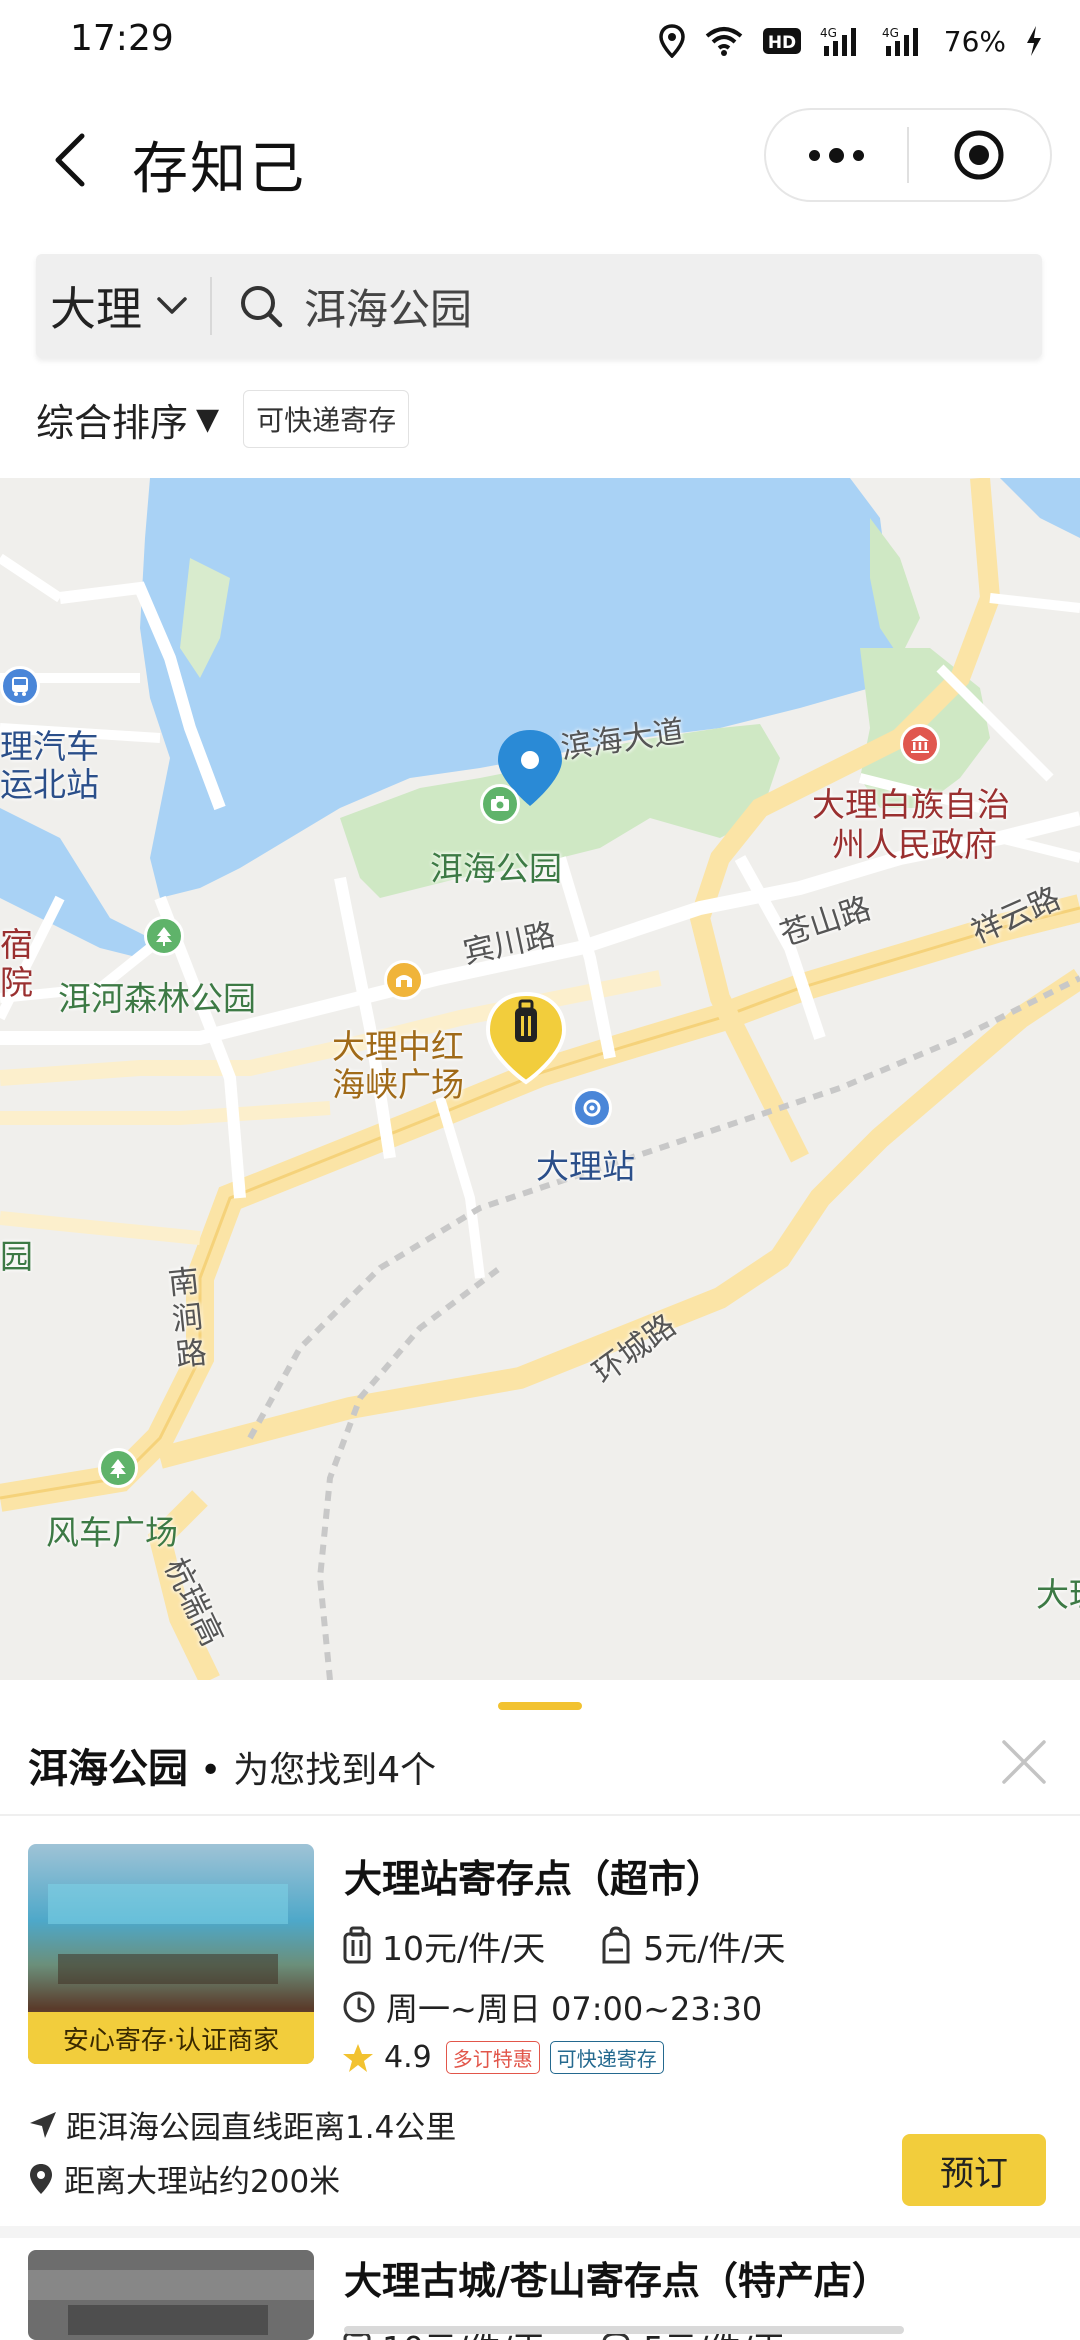  Describe the element at coordinates (326, 419) in the screenshot. I see `express-storage-filter: 可快递寄存` at that location.